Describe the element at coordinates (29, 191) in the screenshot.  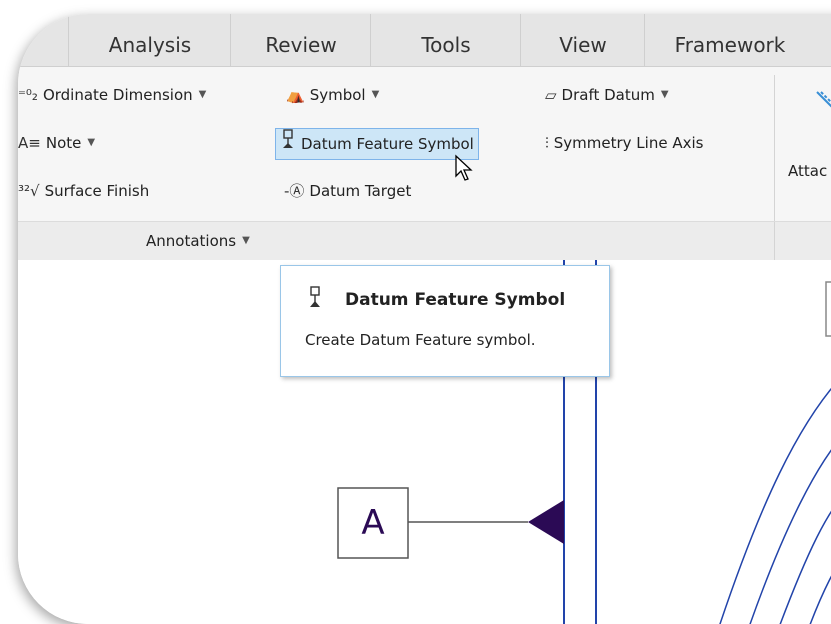
I see `surface-finish-icon: ³²√` at that location.